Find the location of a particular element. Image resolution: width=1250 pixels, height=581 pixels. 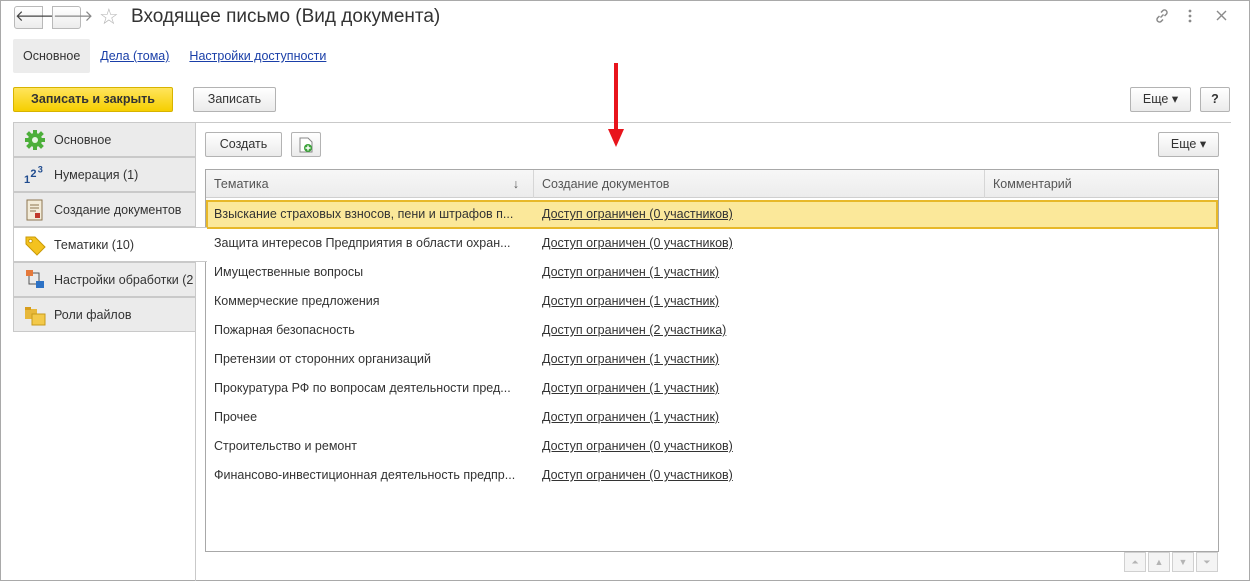

create-button: Создать is located at coordinates (243, 144).